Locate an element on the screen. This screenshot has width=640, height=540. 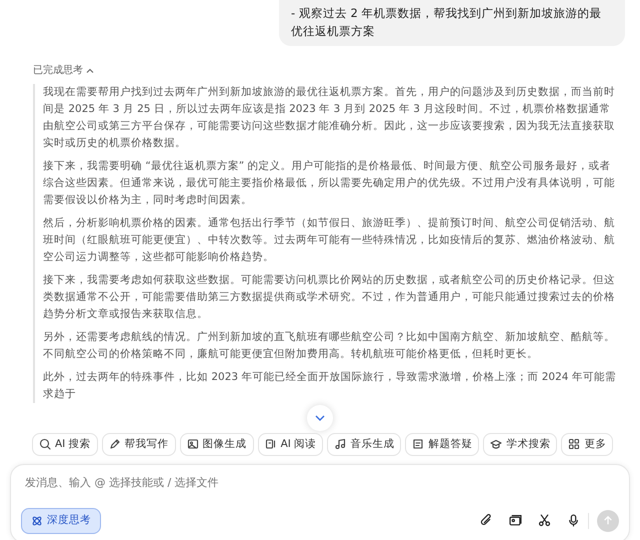
document-icon is located at coordinates (418, 444).